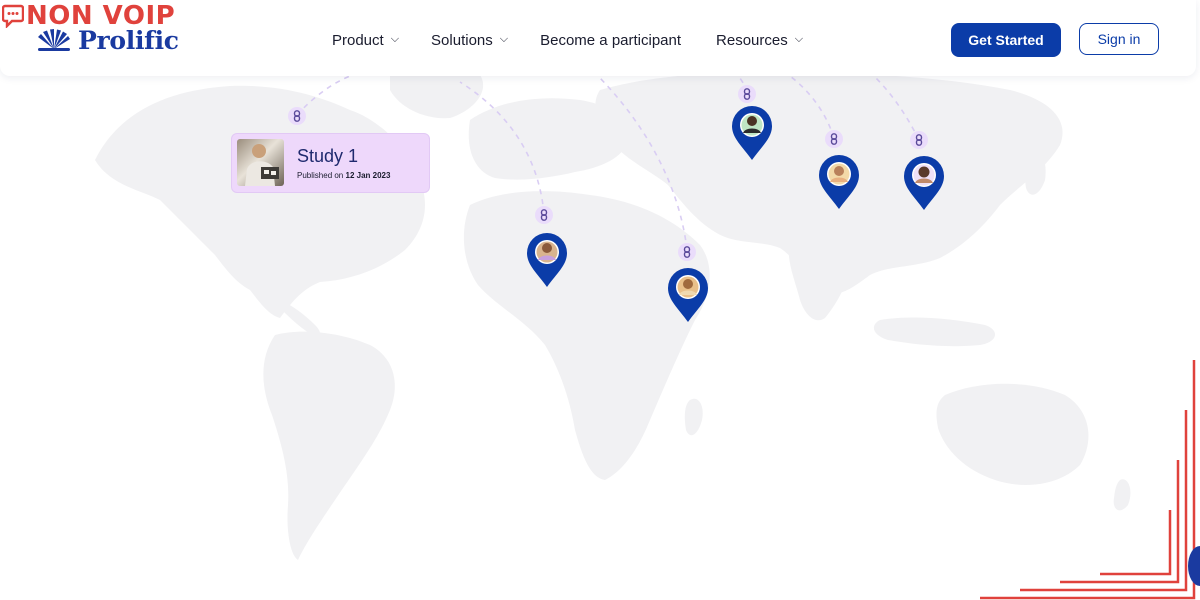  I want to click on map-pin-central-asia, so click(752, 133).